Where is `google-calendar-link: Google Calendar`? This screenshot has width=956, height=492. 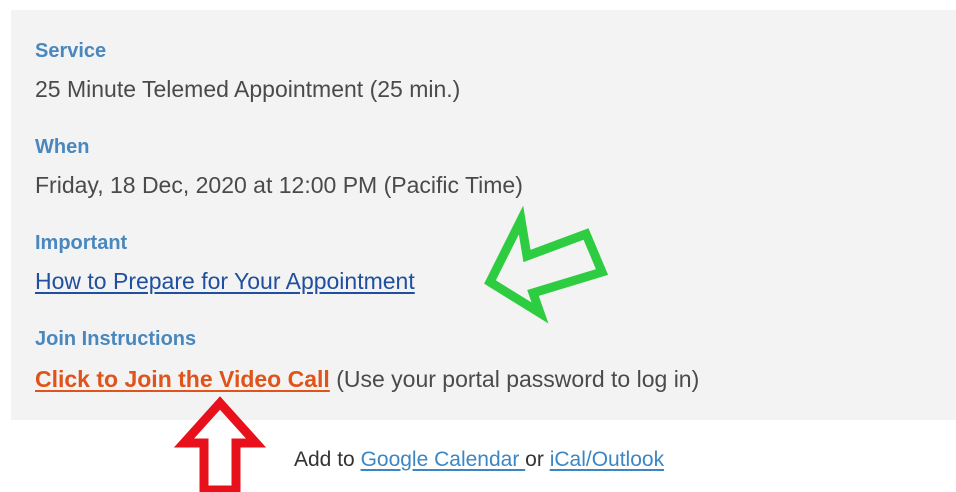
google-calendar-link: Google Calendar is located at coordinates (443, 459).